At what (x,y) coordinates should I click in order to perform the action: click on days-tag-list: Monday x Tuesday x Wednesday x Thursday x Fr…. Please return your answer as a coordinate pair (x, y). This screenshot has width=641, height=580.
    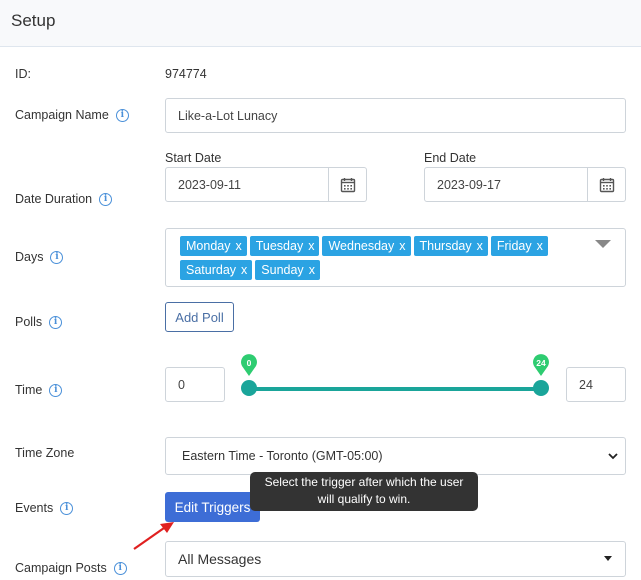
    Looking at the image, I should click on (380, 258).